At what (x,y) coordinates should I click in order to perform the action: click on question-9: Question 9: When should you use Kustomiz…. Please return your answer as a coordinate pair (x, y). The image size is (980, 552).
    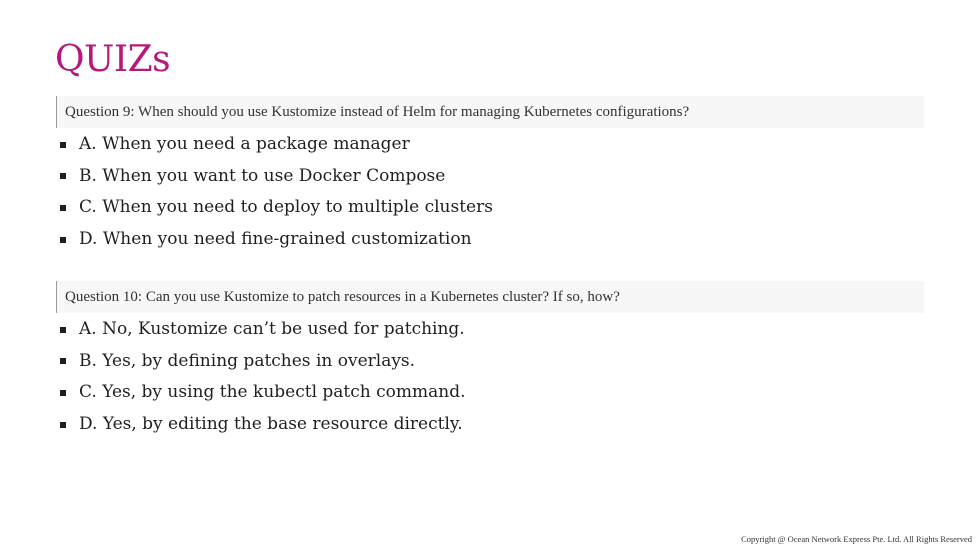
    Looking at the image, I should click on (490, 112).